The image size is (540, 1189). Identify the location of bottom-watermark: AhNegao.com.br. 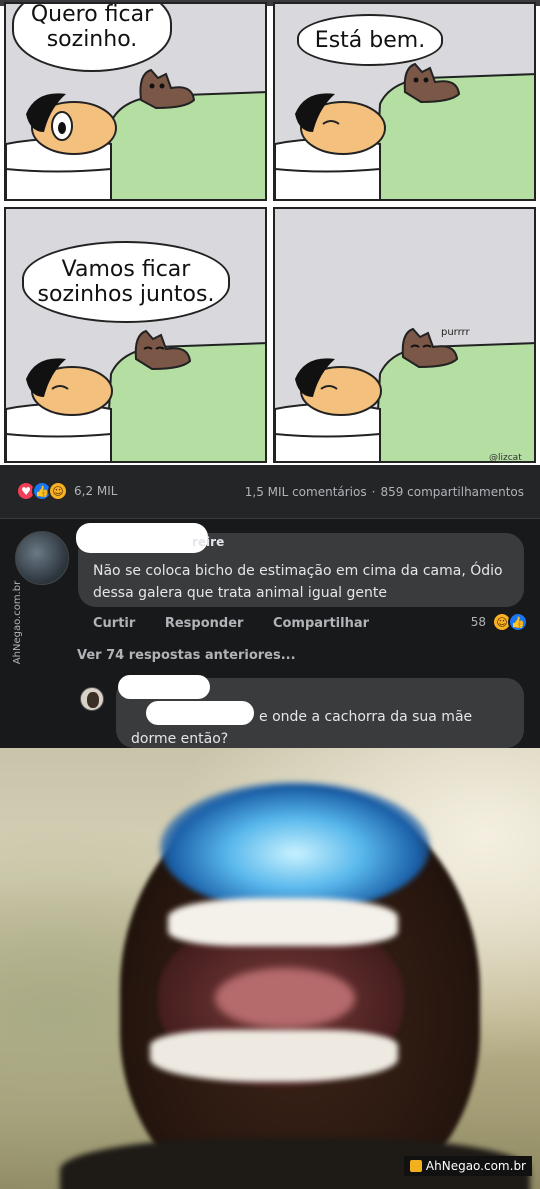
(467, 1166).